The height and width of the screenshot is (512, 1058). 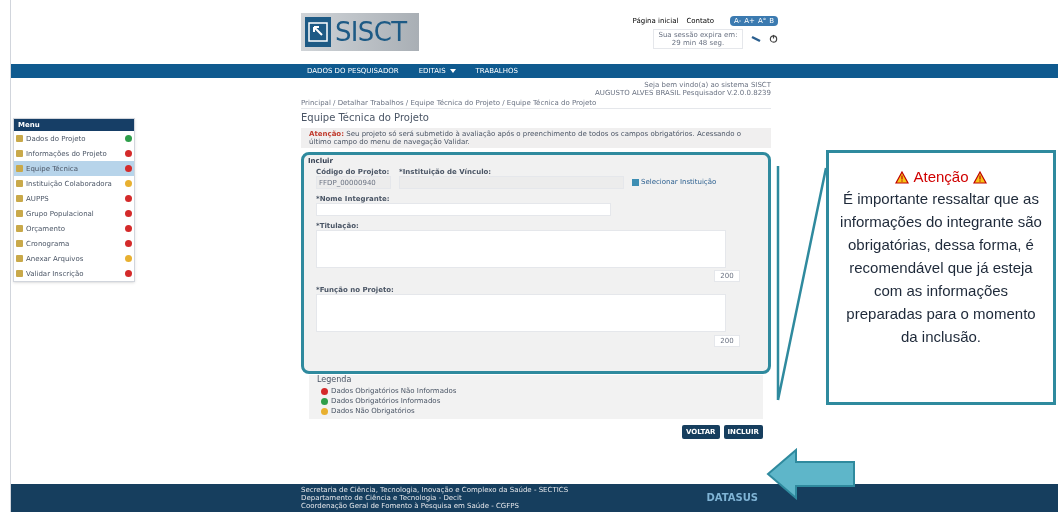 I want to click on caret-icon, so click(x=452, y=71).